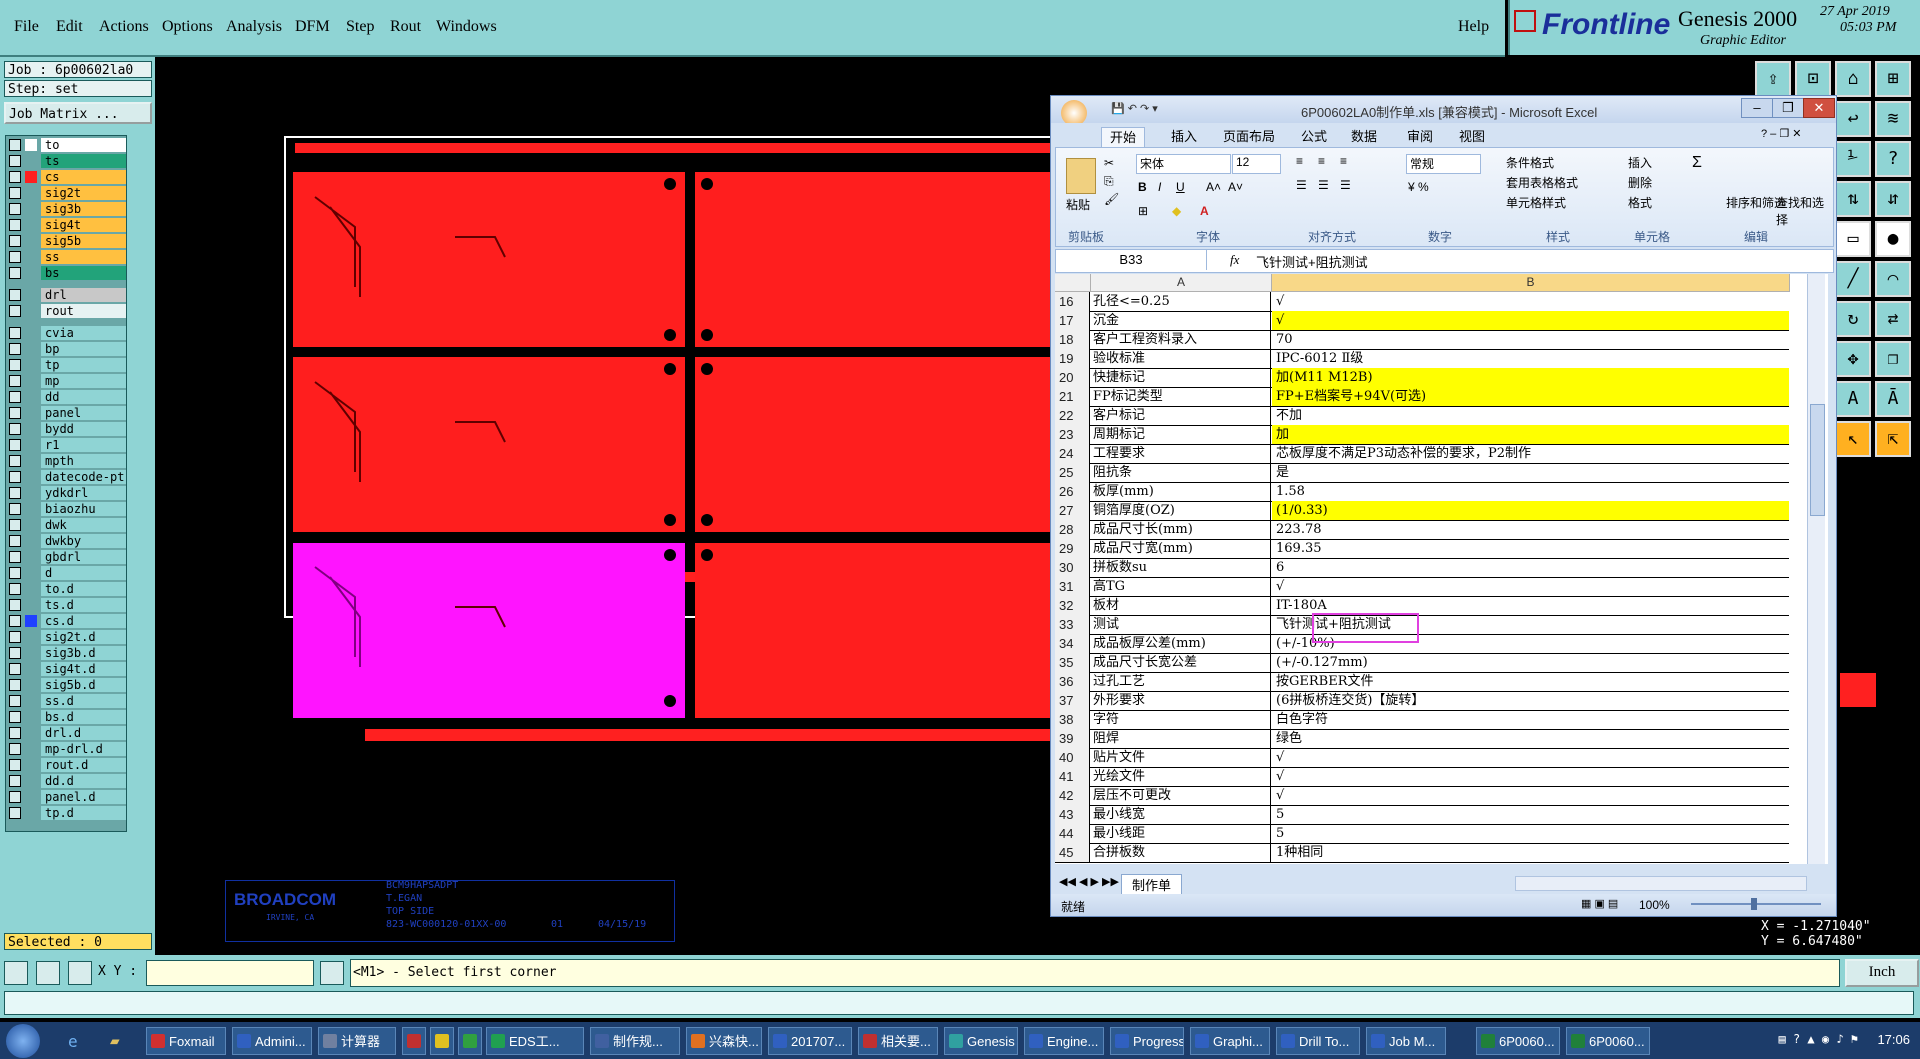 This screenshot has height=1059, width=1920. What do you see at coordinates (1853, 239) in the screenshot?
I see `measure-icon: ▭` at bounding box center [1853, 239].